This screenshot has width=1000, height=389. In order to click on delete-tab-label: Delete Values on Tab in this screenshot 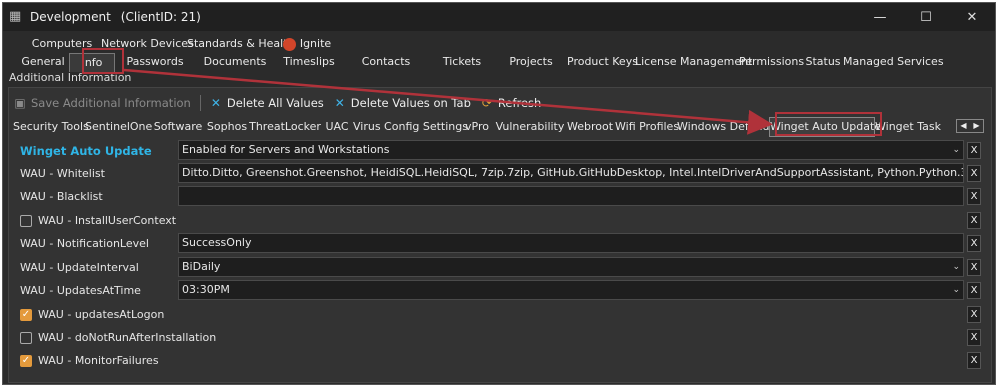, I will do `click(410, 103)`.